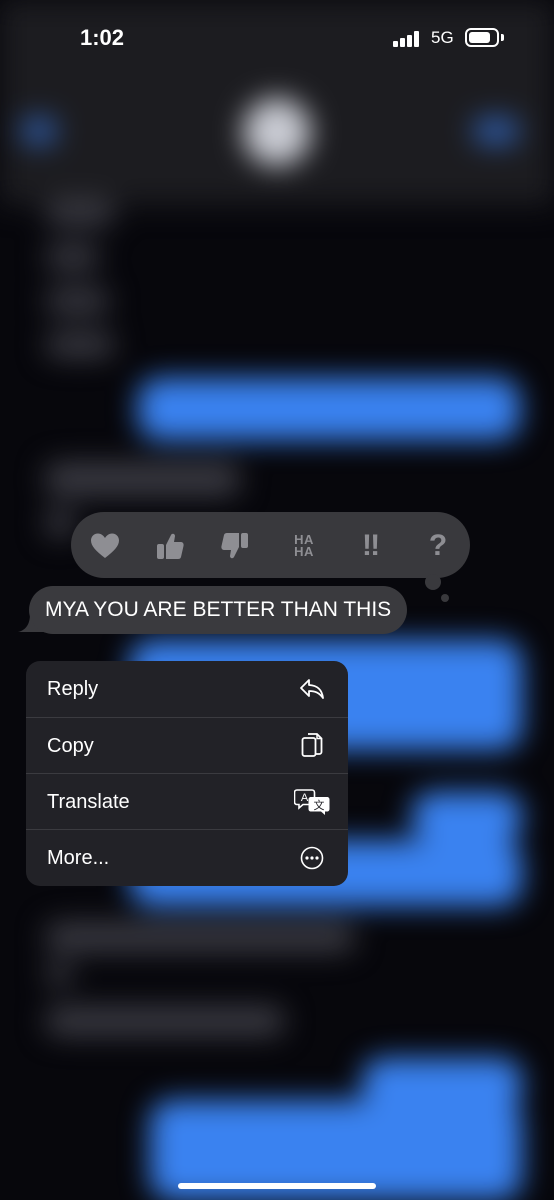 The width and height of the screenshot is (554, 1200). I want to click on facetime-button, so click(496, 131).